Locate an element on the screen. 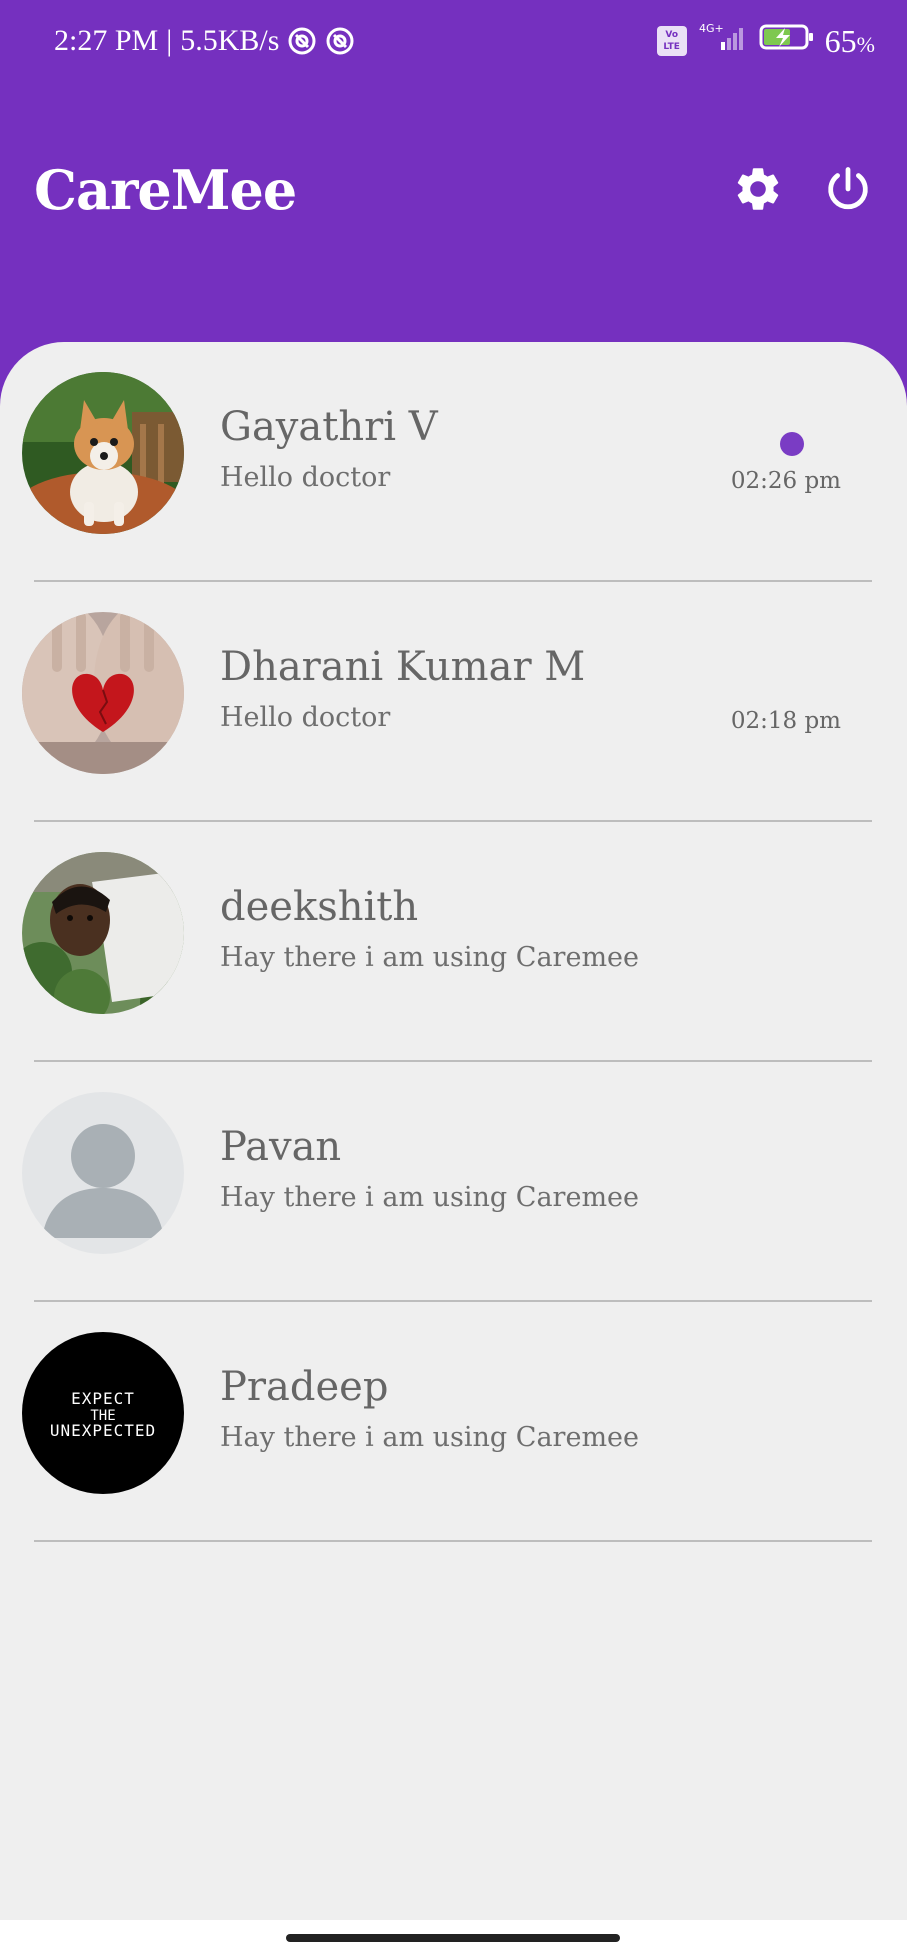 Image resolution: width=907 pixels, height=1957 pixels. header-actions is located at coordinates (803, 189).